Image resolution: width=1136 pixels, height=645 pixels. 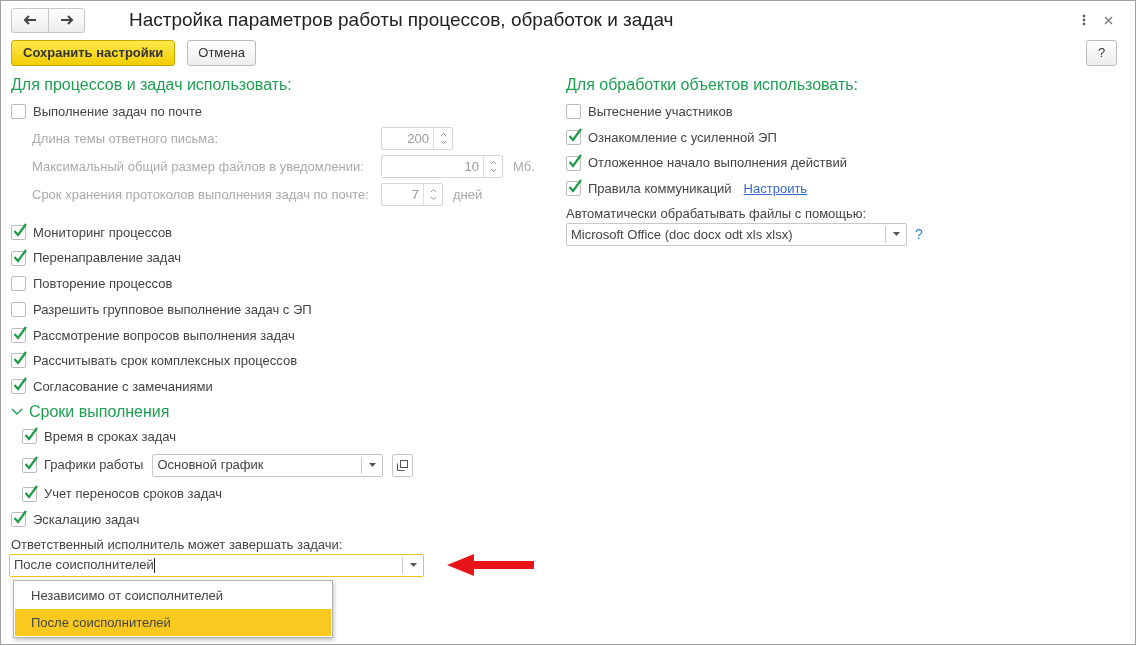 What do you see at coordinates (401, 19) in the screenshot?
I see `window-title: Настройка параметров работы процессов, обработок и задач` at bounding box center [401, 19].